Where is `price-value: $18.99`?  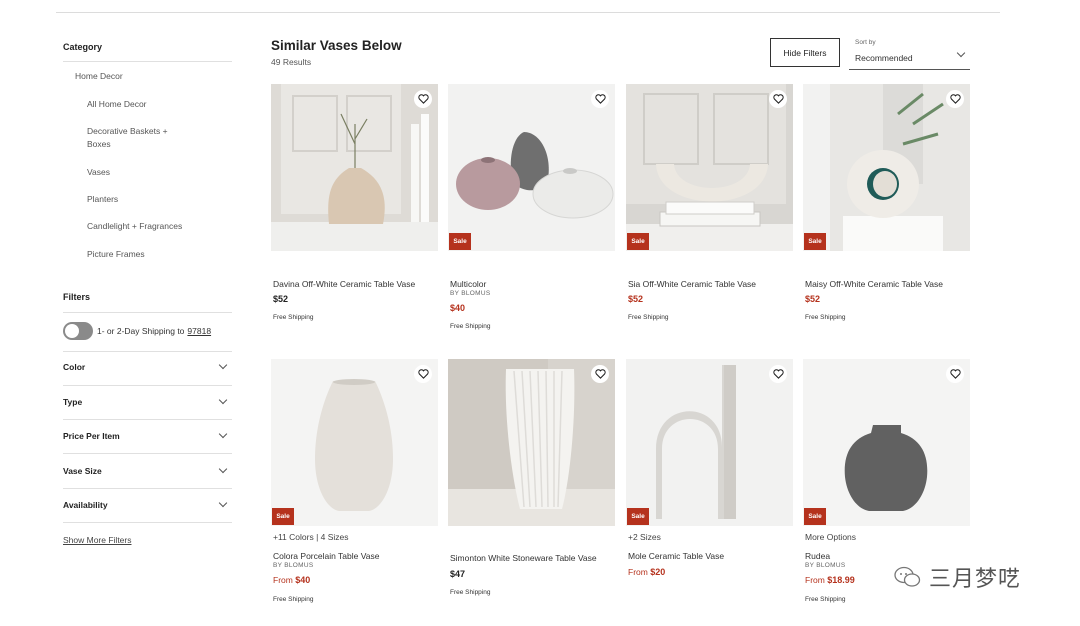 price-value: $18.99 is located at coordinates (841, 580).